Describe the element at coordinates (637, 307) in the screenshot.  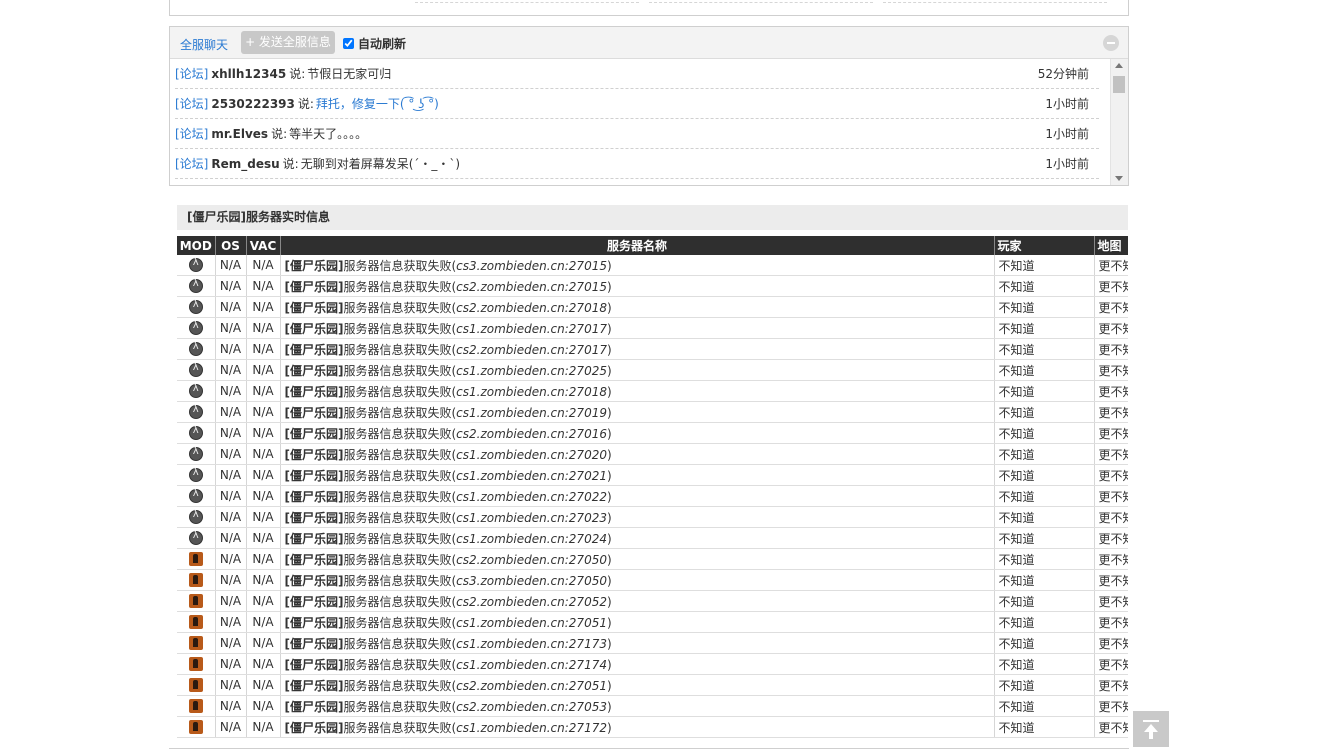
I see `server-name-cell: [僵尸乐园]服务器信息获取失败(cs2.zombieden.cn:27018)` at that location.